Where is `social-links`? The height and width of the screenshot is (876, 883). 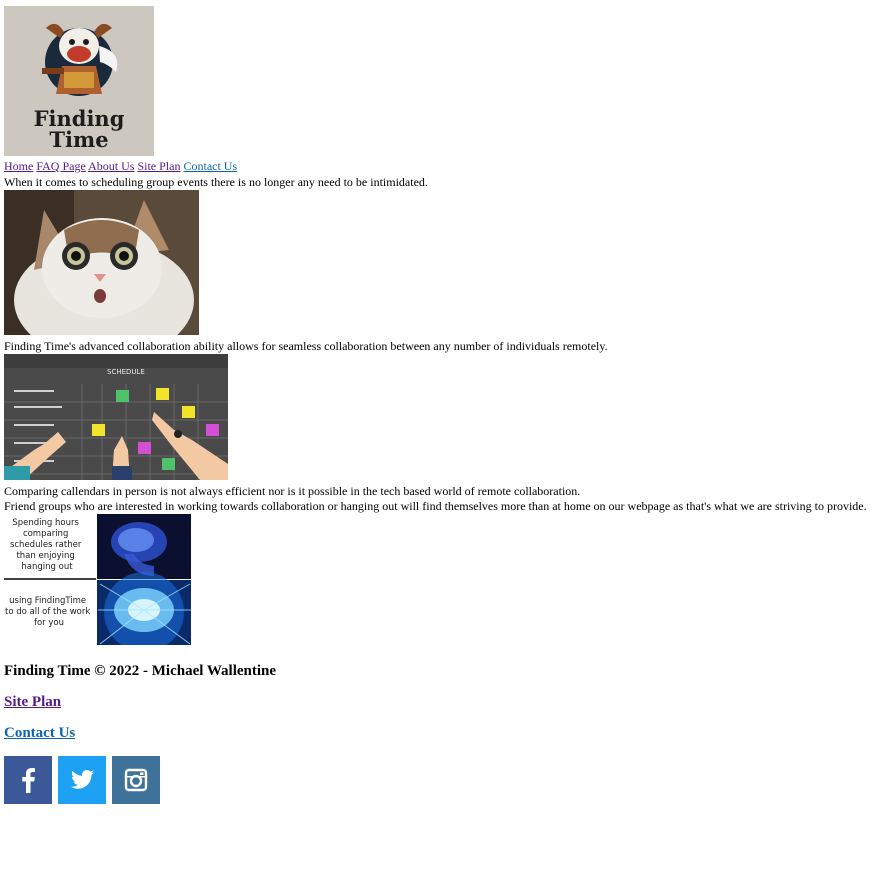
social-links is located at coordinates (83, 780).